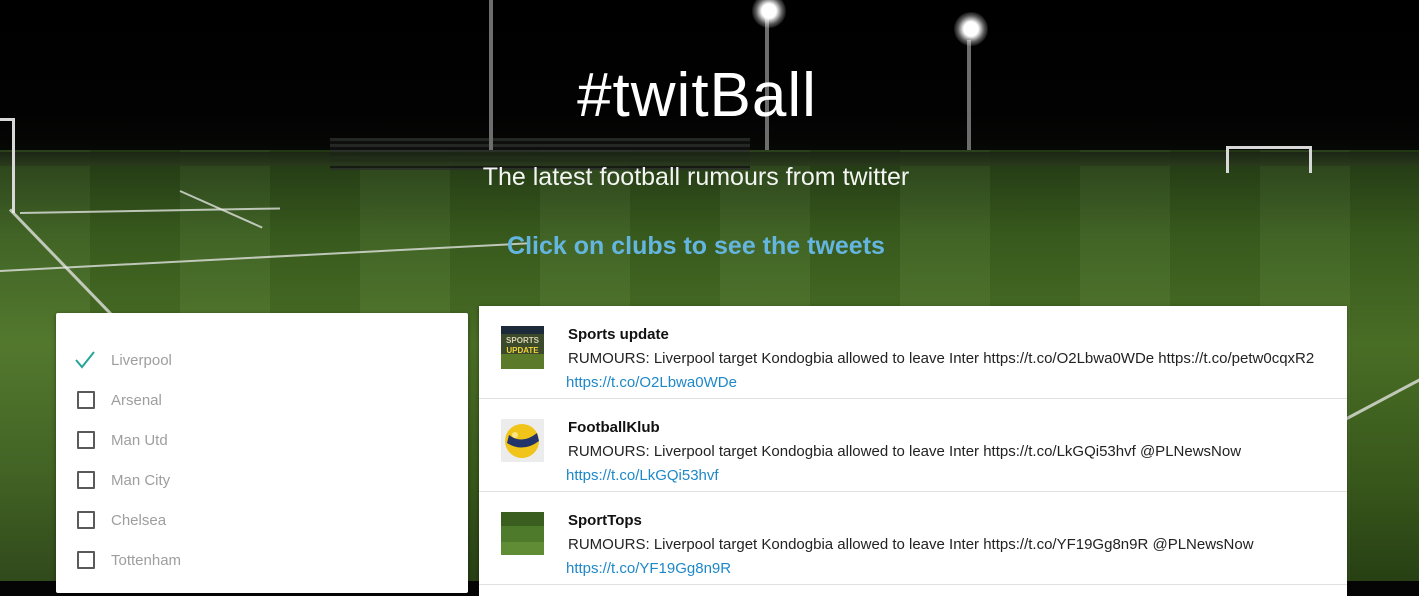 Image resolution: width=1419 pixels, height=596 pixels. Describe the element at coordinates (971, 29) in the screenshot. I see `floodlight-icon` at that location.